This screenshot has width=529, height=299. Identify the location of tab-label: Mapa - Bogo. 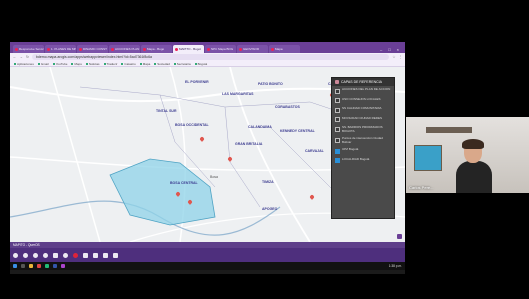
(156, 49).